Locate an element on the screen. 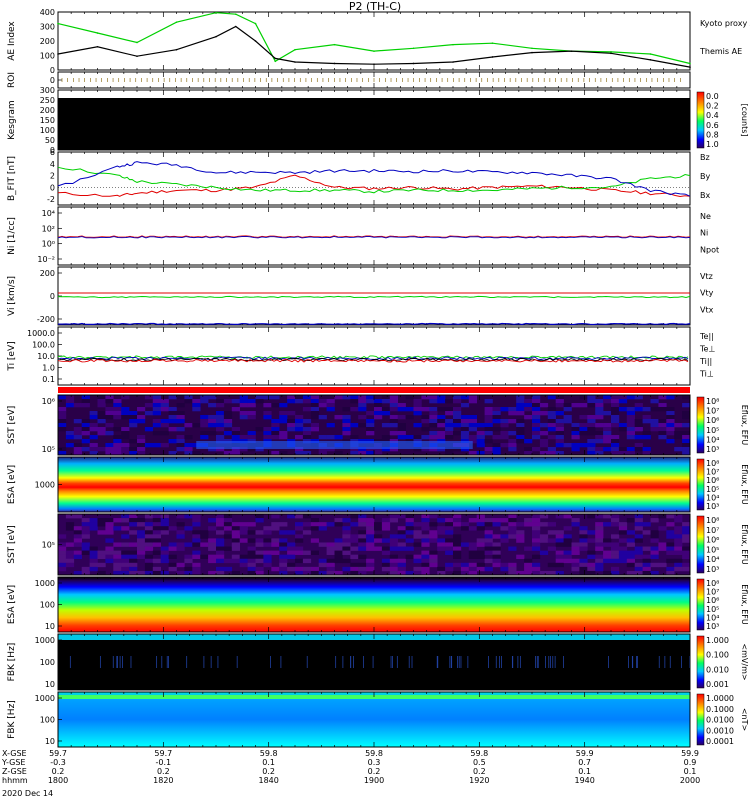 The height and width of the screenshot is (800, 750). axis-row-value: 59.7 is located at coordinates (58, 753).